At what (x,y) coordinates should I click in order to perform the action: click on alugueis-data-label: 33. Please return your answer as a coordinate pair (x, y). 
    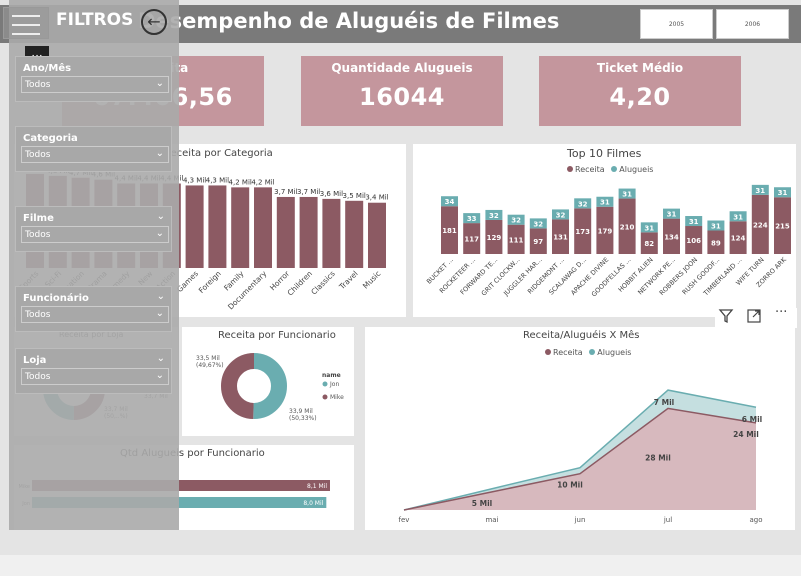
    Looking at the image, I should click on (472, 219).